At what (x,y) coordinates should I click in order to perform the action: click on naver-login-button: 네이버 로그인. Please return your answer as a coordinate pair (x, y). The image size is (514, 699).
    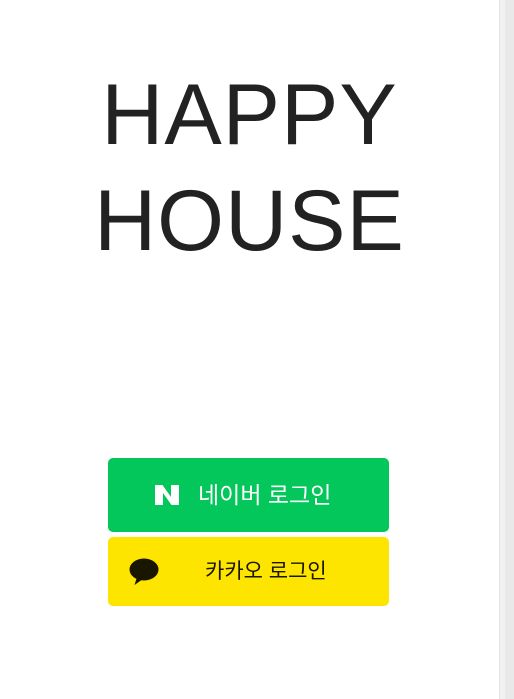
    Looking at the image, I should click on (248, 495).